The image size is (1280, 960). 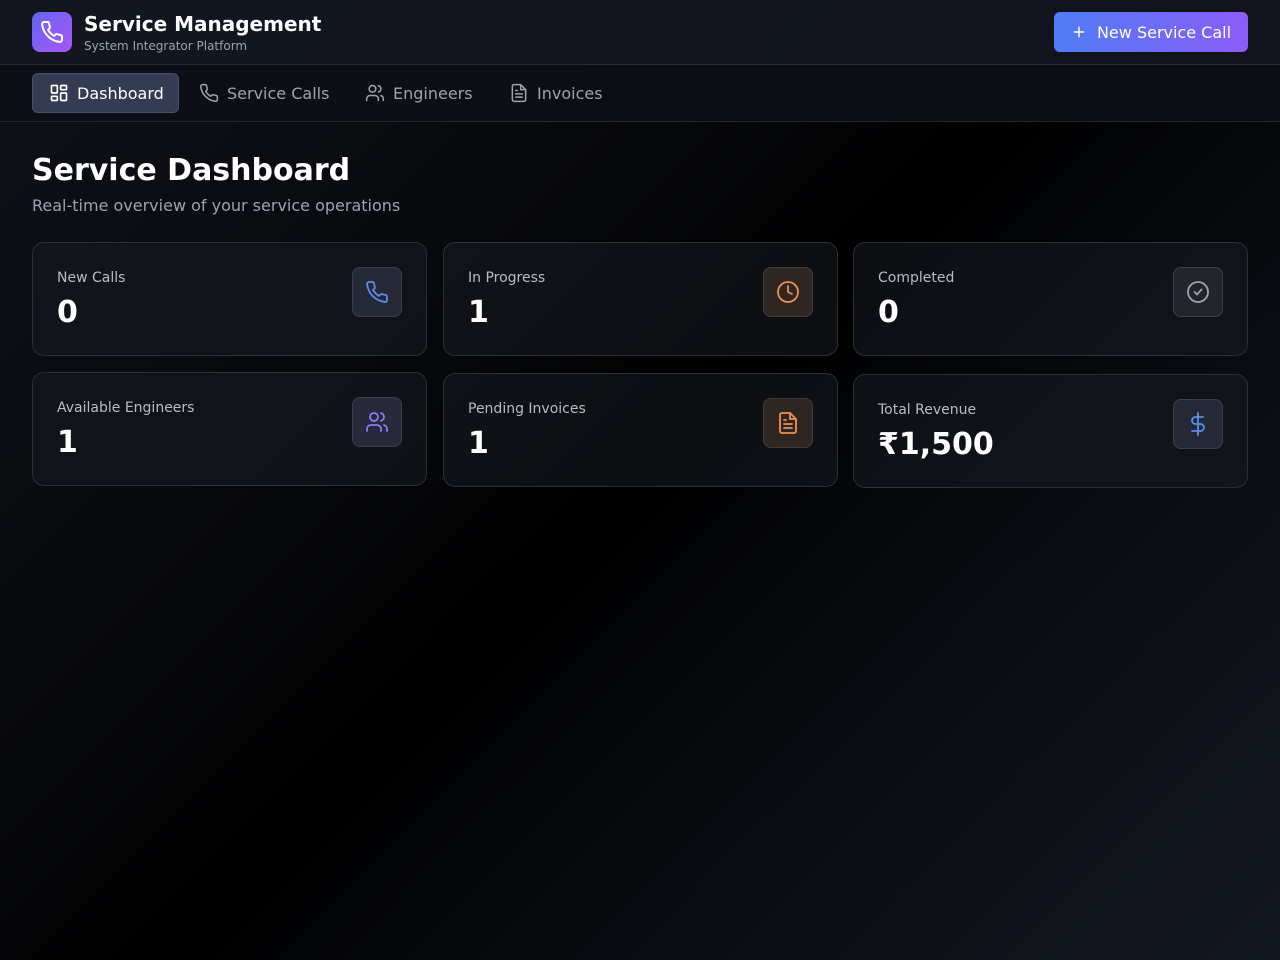 I want to click on stat-label: Available Engineers, so click(x=126, y=408).